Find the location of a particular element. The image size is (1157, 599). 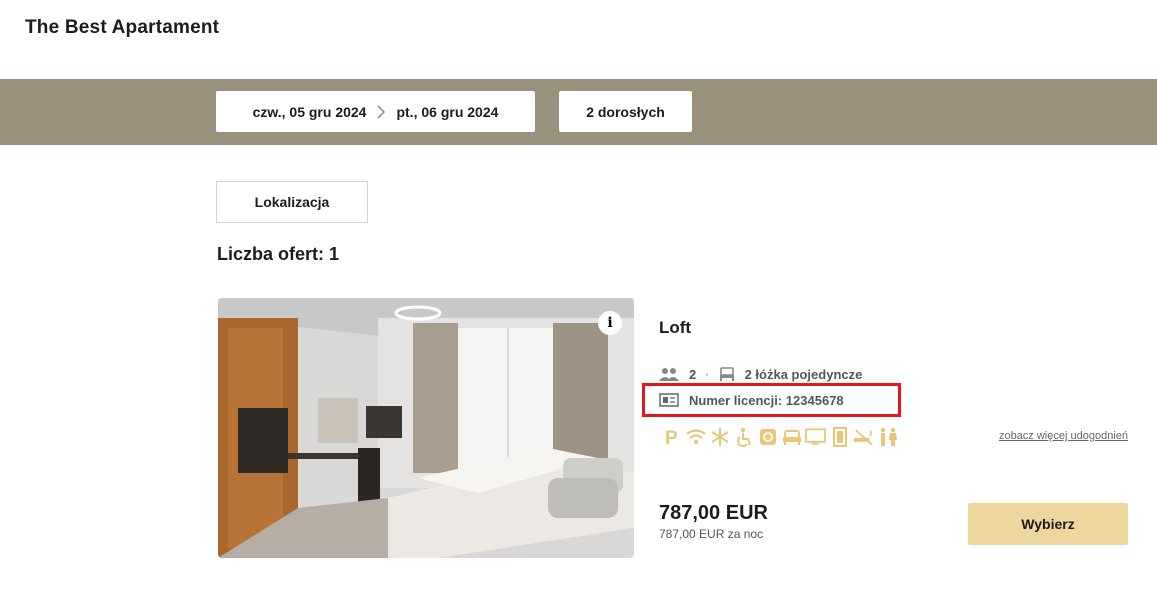

guests-picker: 2 dorosłych is located at coordinates (625, 111).